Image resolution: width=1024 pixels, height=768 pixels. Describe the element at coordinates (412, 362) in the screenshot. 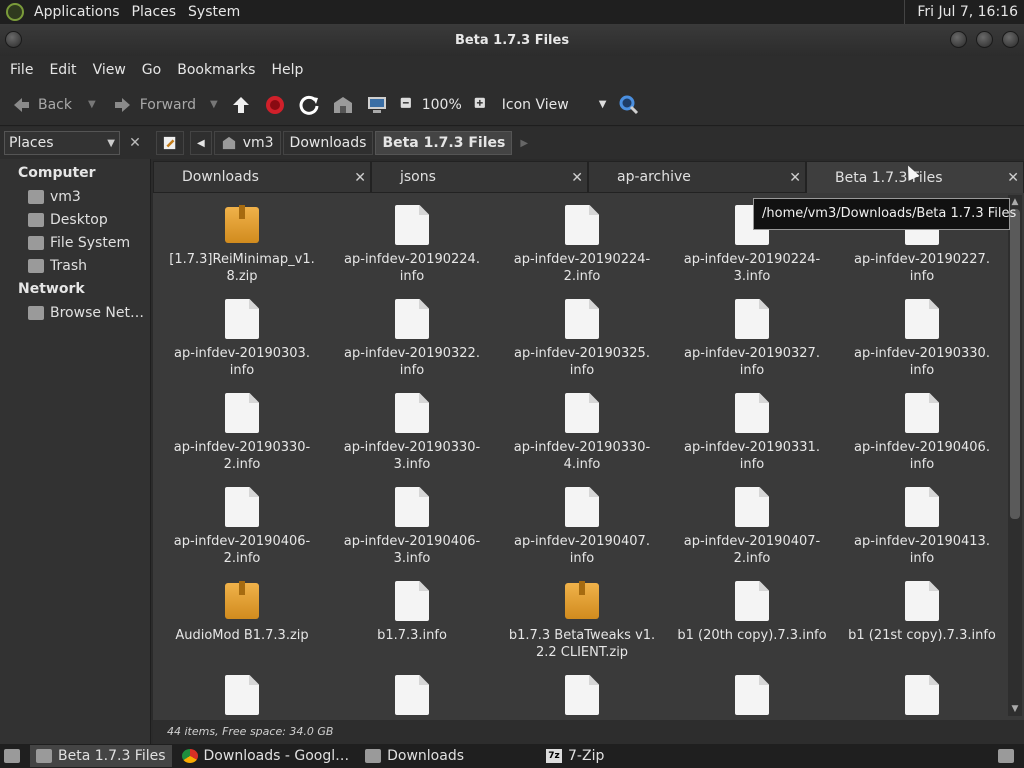

I see `file-name: ap-infdev-20190322. info` at that location.